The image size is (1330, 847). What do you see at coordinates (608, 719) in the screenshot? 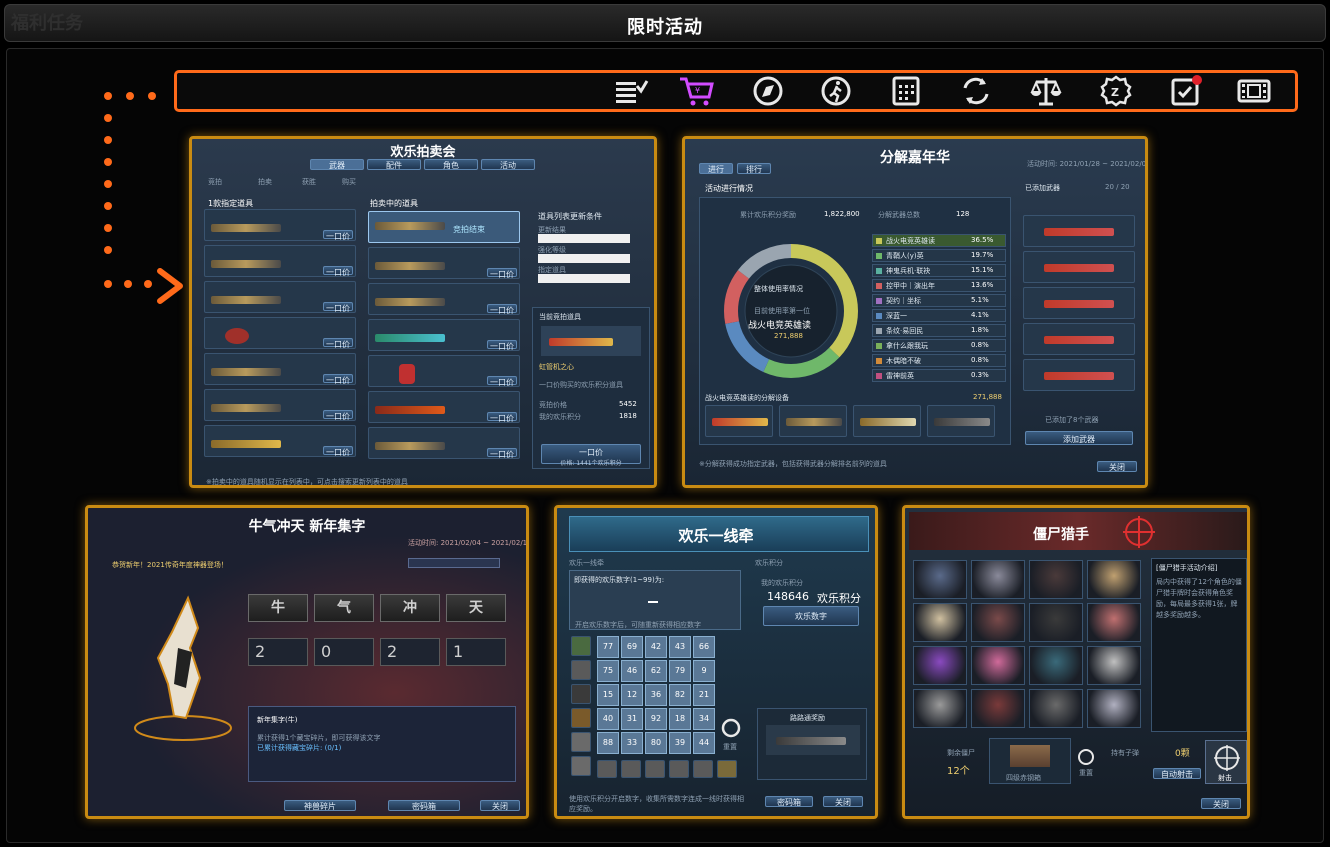
I see `grid-cell: 40` at bounding box center [608, 719].